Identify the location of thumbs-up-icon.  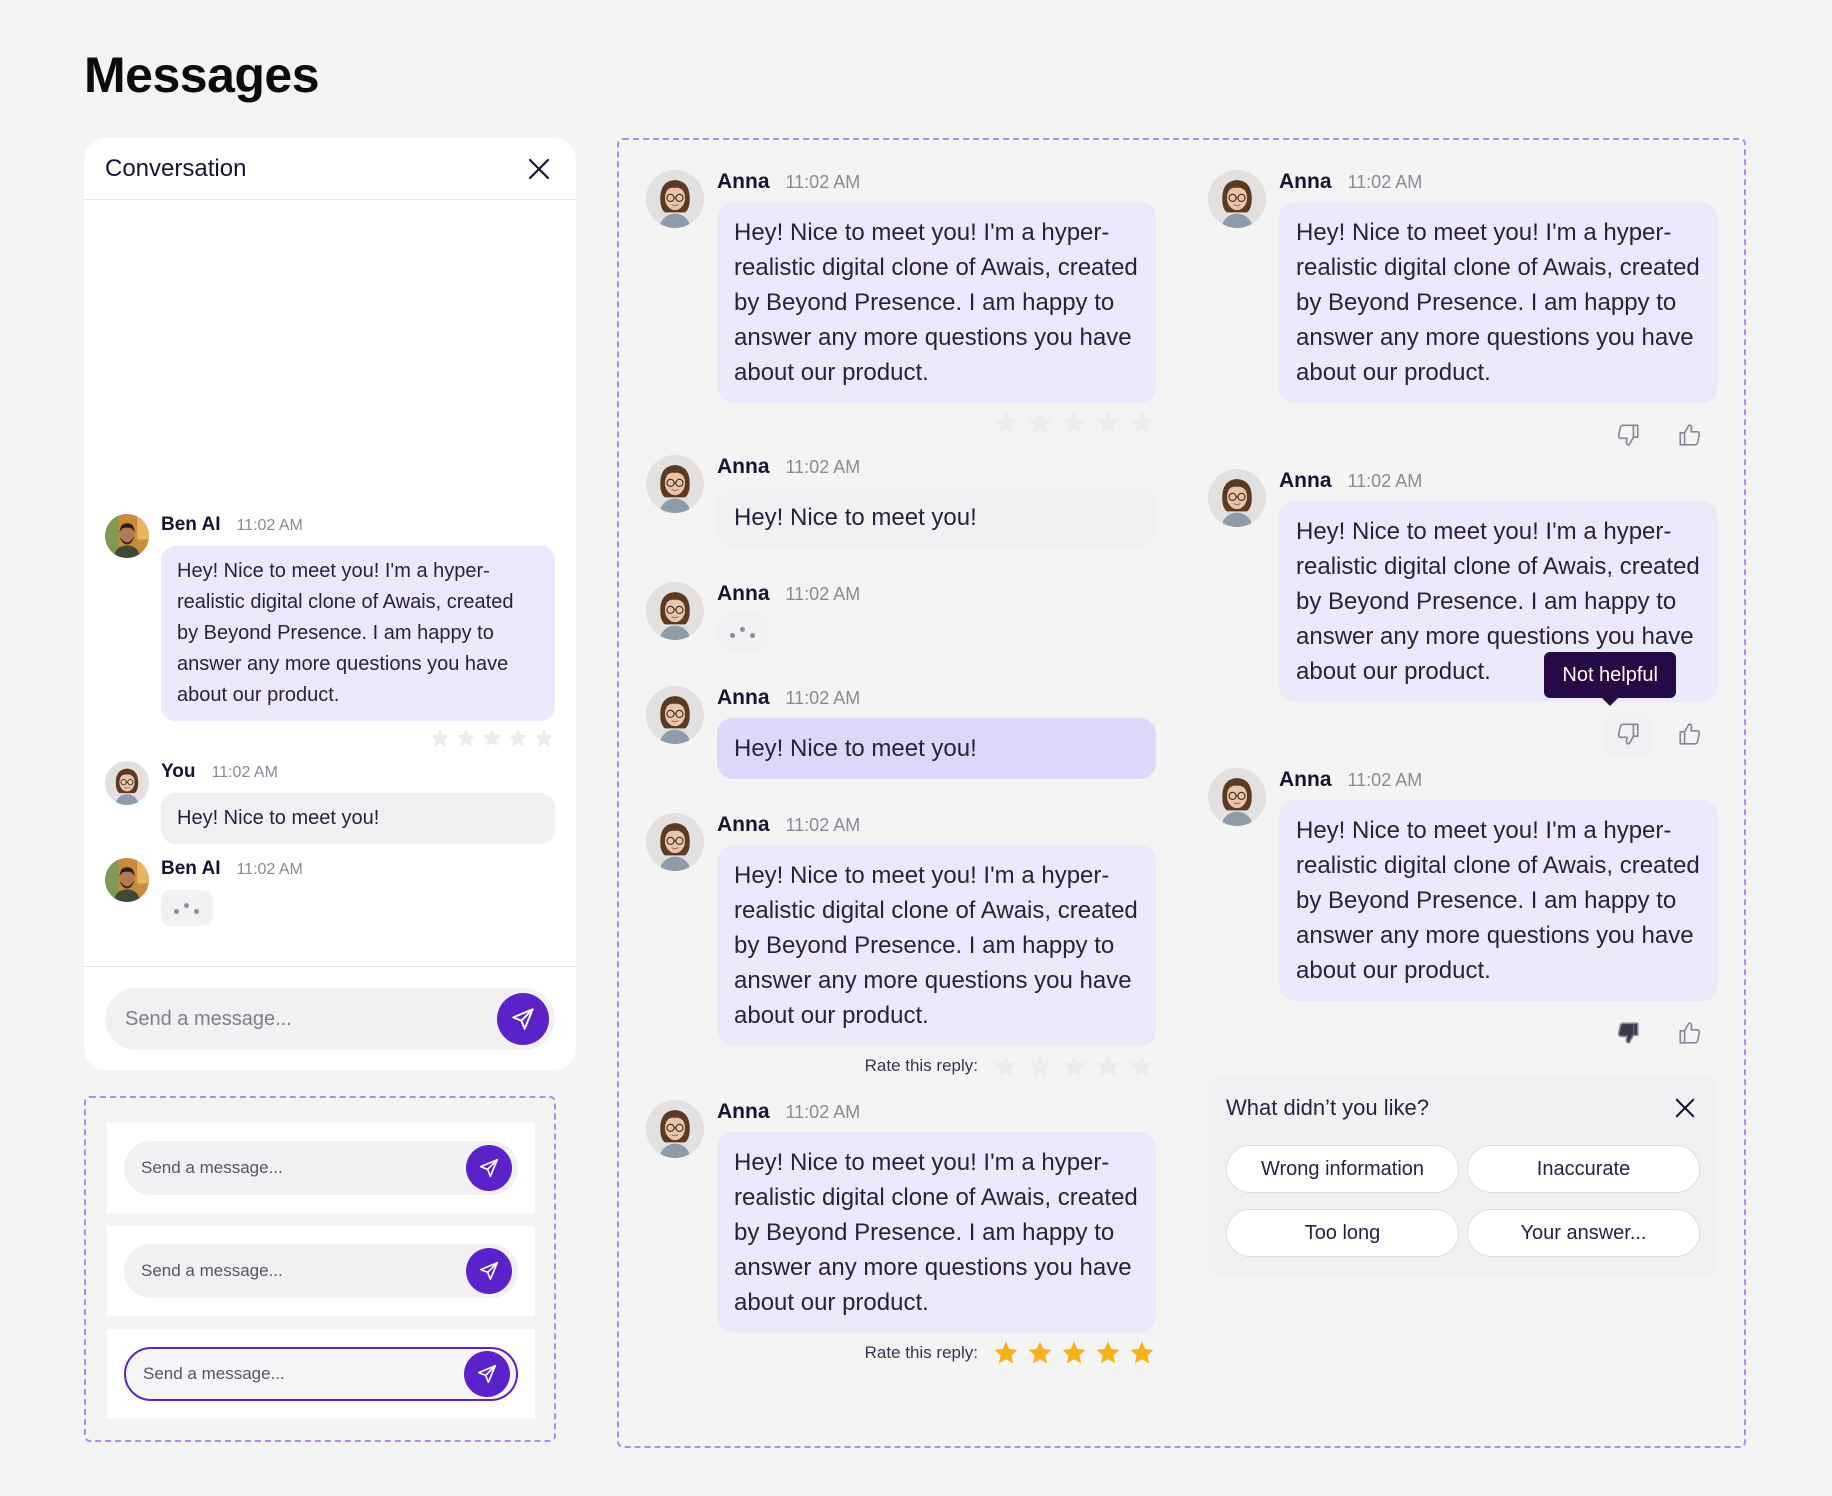
(1690, 1033).